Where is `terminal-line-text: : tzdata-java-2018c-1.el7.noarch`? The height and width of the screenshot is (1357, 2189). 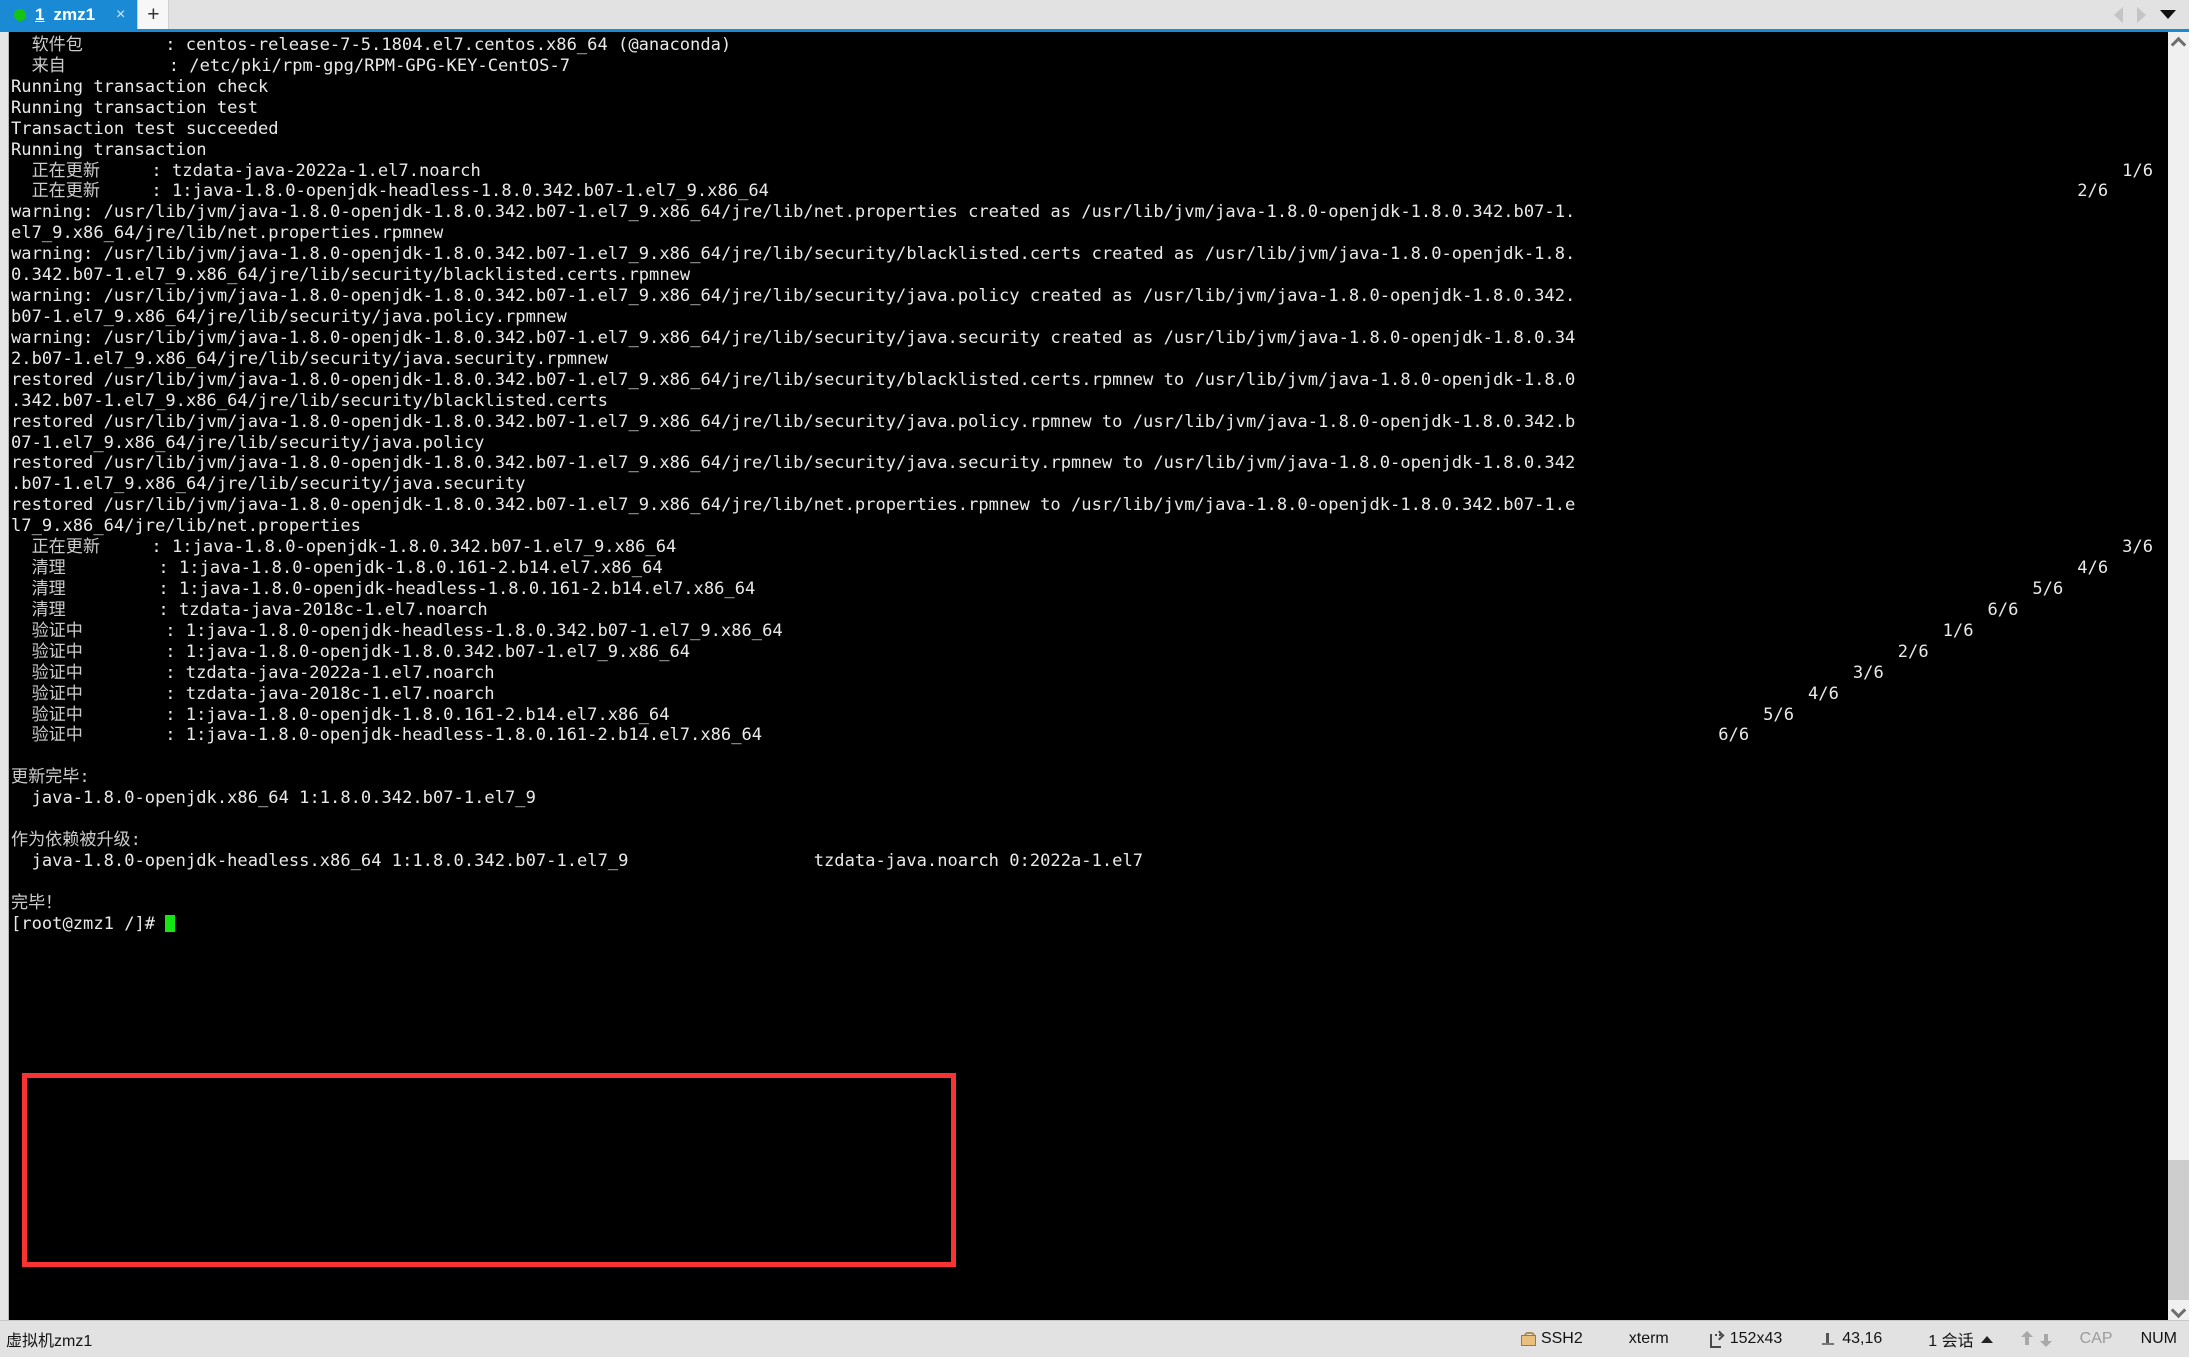 terminal-line-text: : tzdata-java-2018c-1.el7.noarch is located at coordinates (276, 609).